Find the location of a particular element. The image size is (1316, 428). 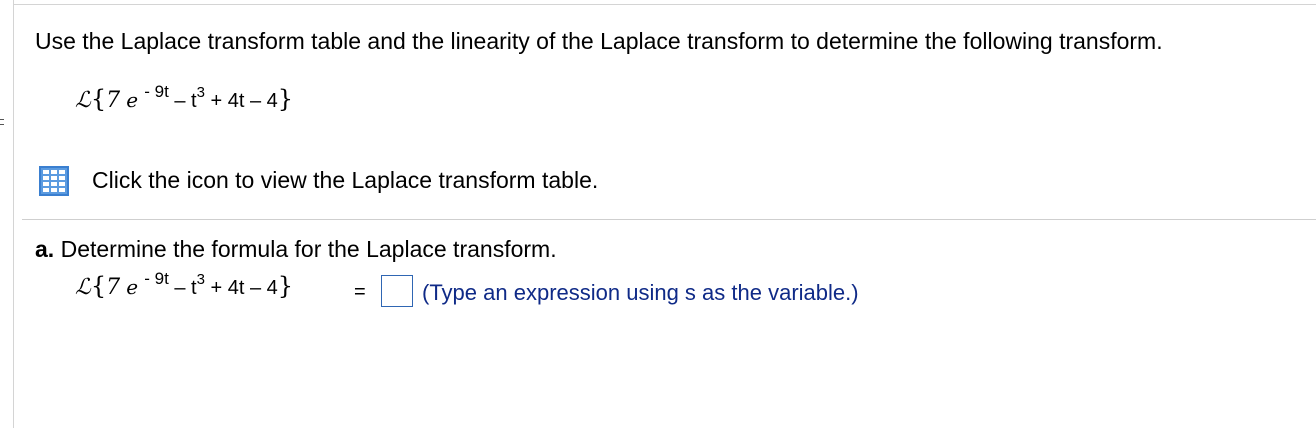

transform-expression: ℒ{7 e - 9t – t3 + 4t – 4} is located at coordinates (184, 97).